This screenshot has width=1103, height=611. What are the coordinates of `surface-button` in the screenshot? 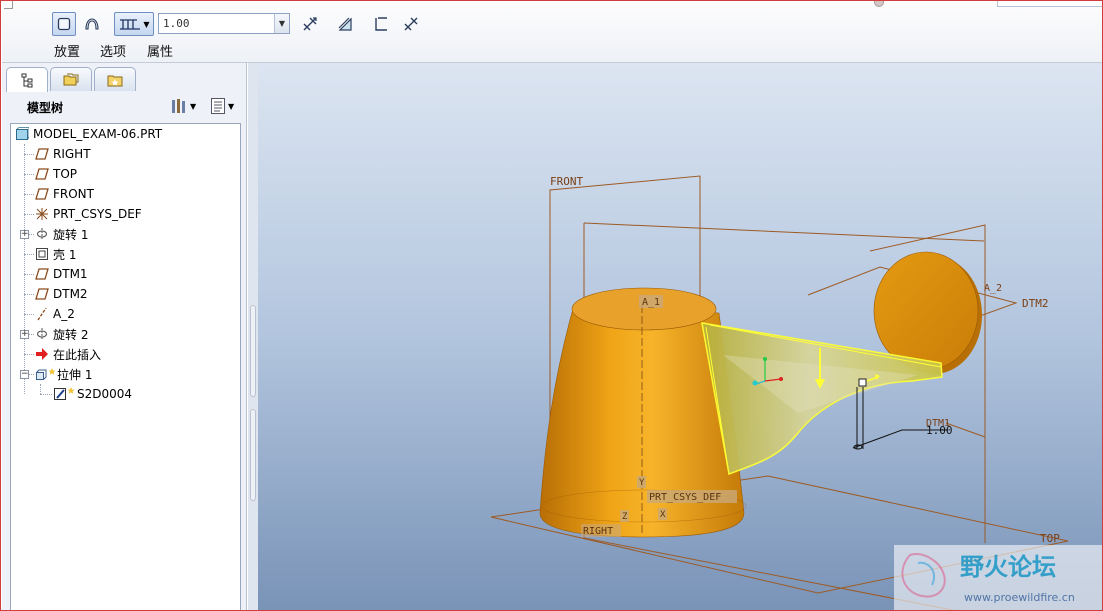 It's located at (92, 24).